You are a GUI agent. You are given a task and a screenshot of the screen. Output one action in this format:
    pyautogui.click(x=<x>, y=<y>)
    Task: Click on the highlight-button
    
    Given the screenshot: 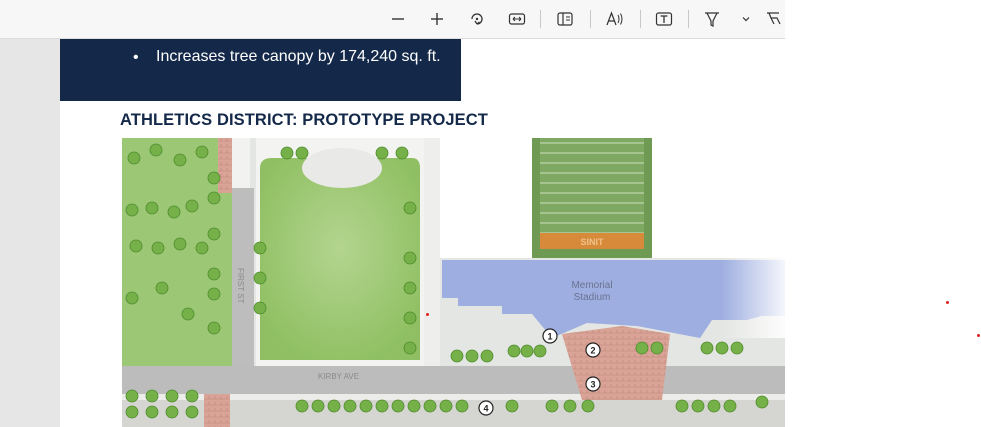 What is the action you would take?
    pyautogui.click(x=712, y=19)
    